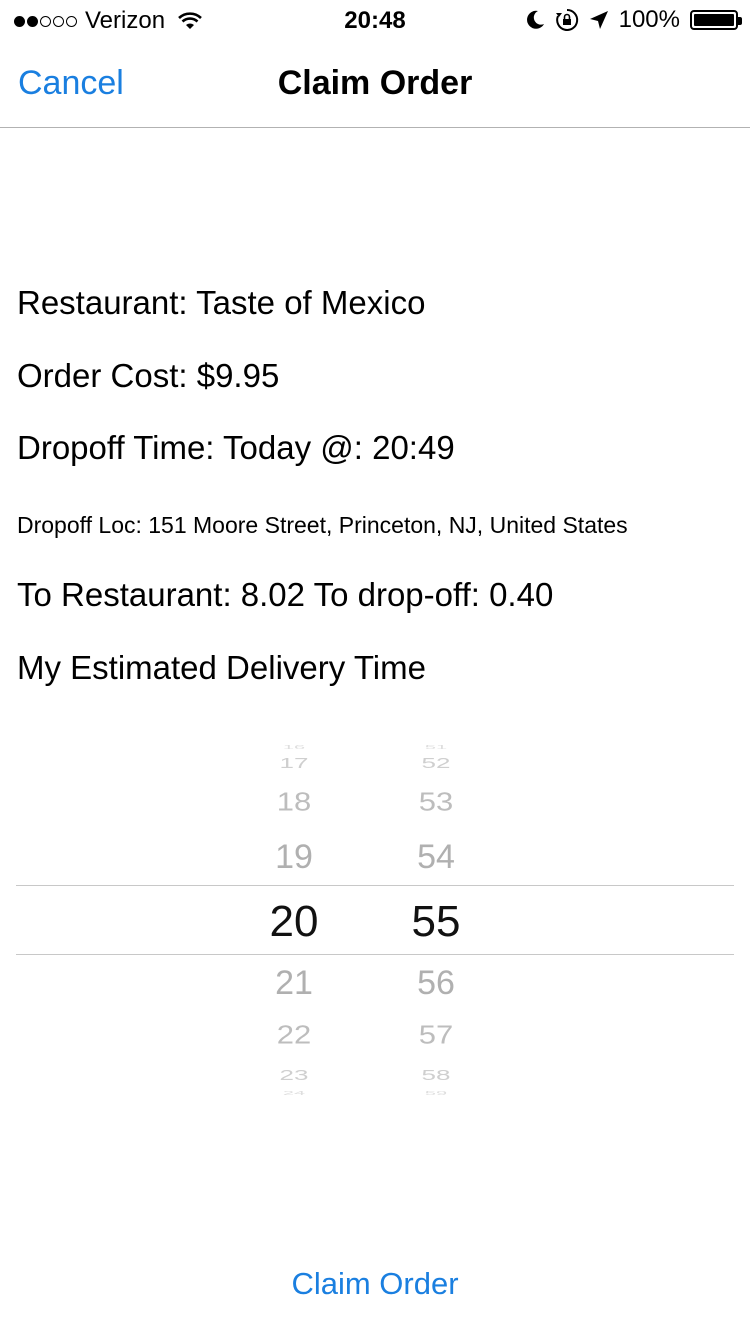 Image resolution: width=750 pixels, height=1334 pixels. What do you see at coordinates (436, 922) in the screenshot?
I see `picker-minute-selected: 55` at bounding box center [436, 922].